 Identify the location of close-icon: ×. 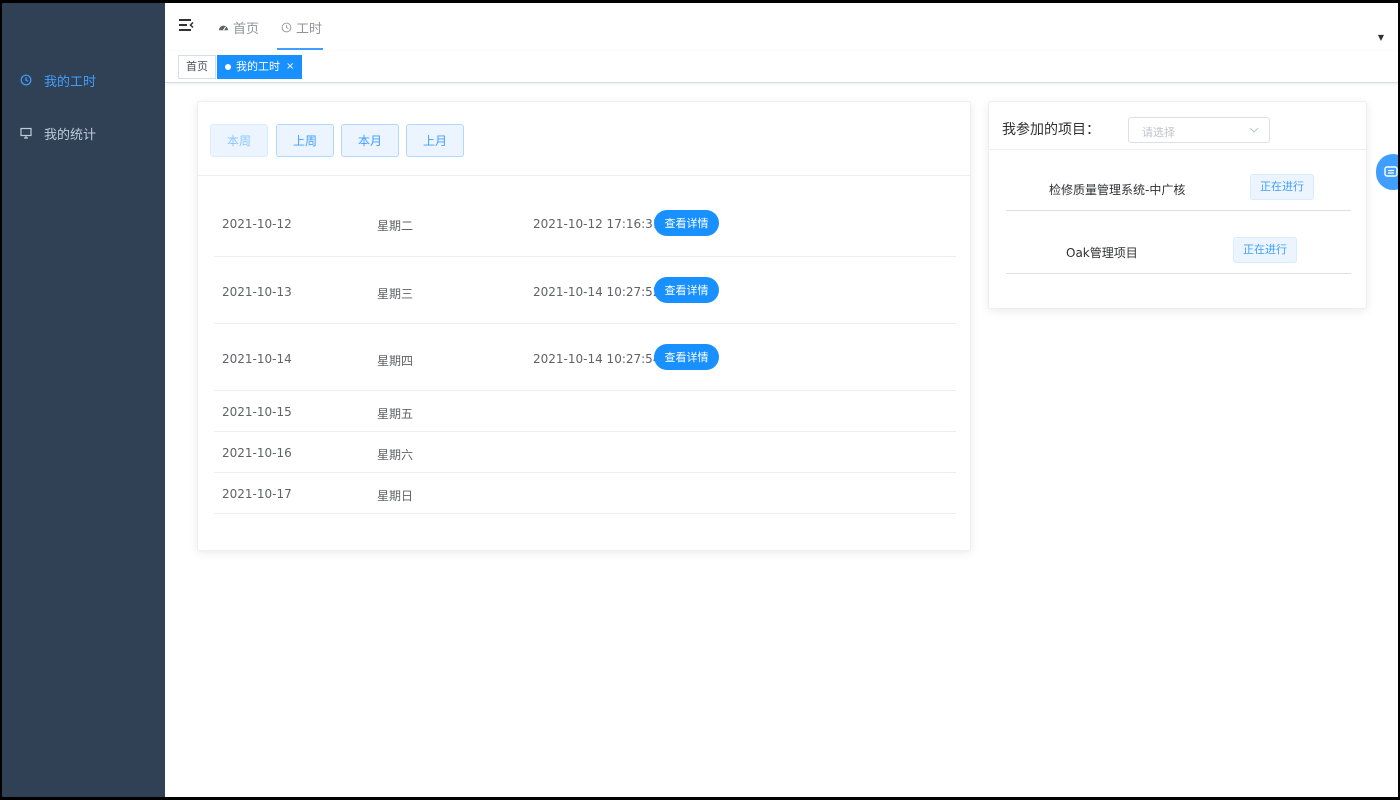
(290, 67).